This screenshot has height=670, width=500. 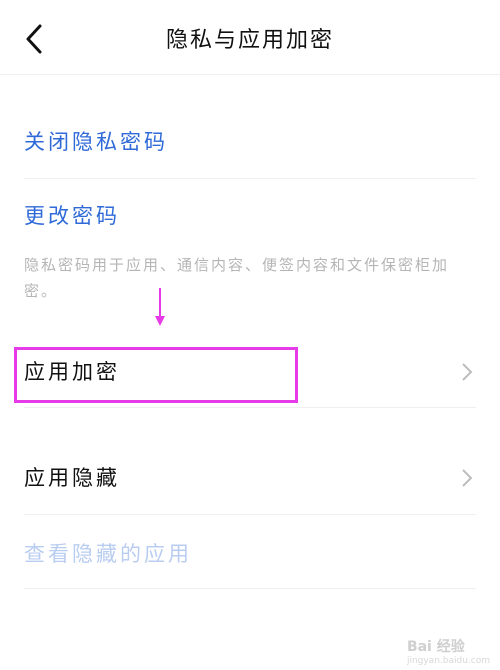 I want to click on close-password-item: 关闭隐私密码, so click(x=250, y=141).